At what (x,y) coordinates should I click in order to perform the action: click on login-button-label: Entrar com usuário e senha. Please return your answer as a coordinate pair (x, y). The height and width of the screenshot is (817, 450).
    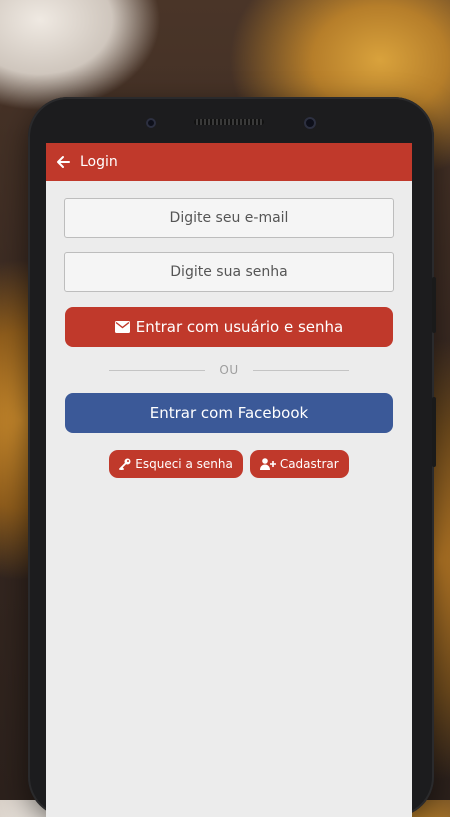
    Looking at the image, I should click on (239, 327).